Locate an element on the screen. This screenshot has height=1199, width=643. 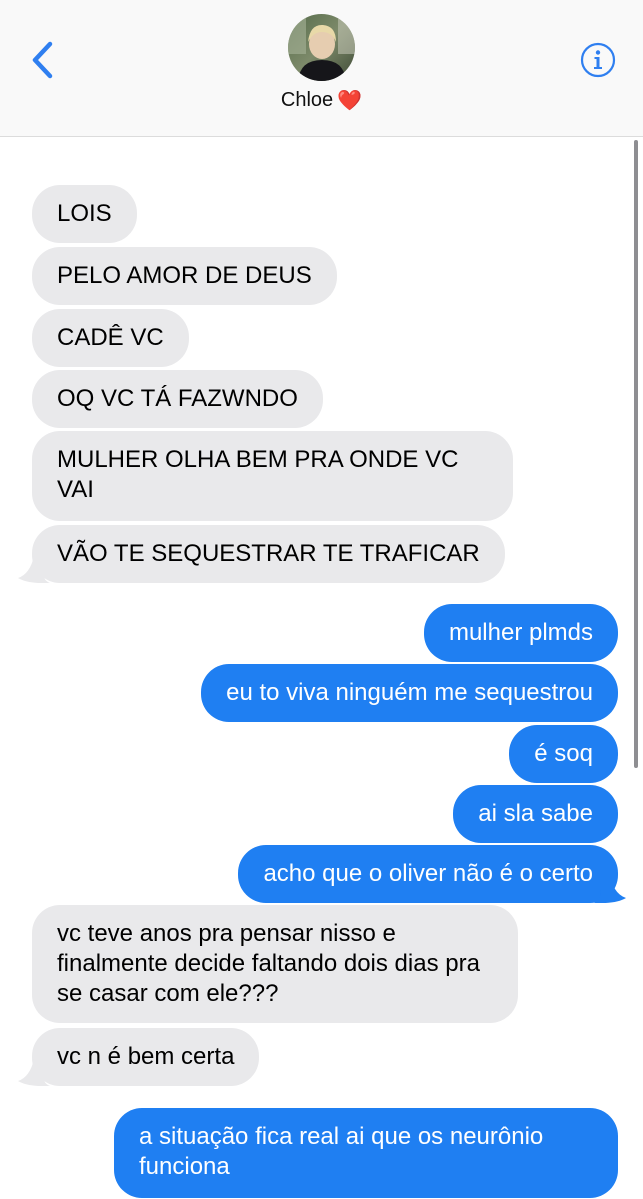
message-bubble-outgoing: acho que o oliver não é o certo is located at coordinates (428, 874).